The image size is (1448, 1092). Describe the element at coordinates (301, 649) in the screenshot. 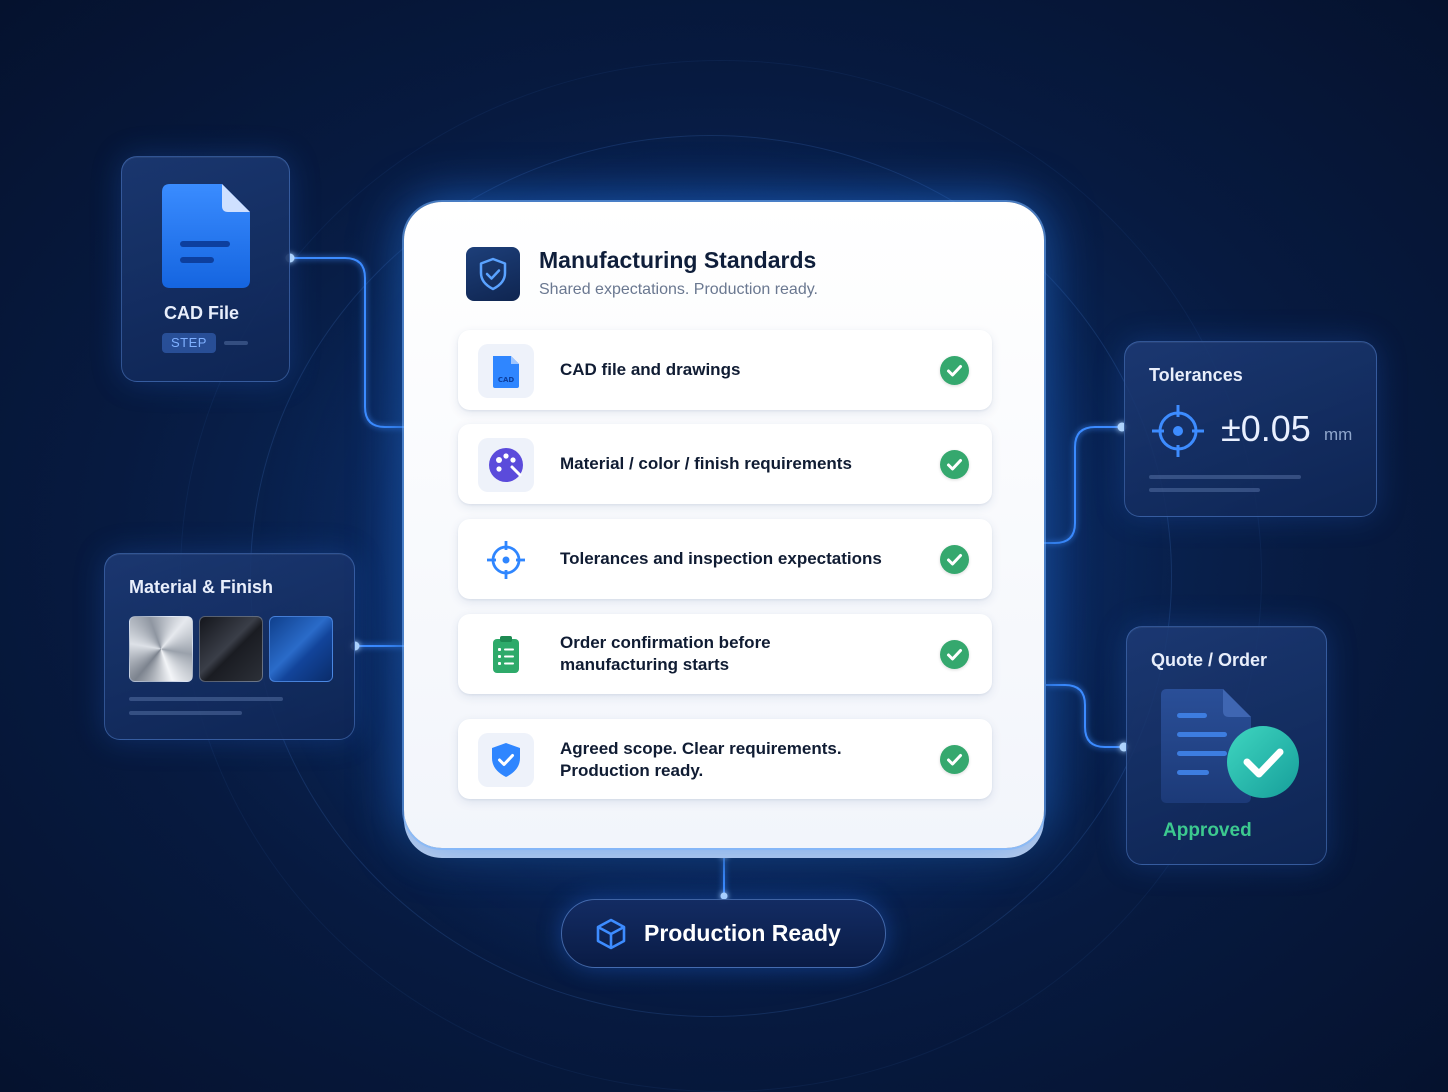

I see `swatch-blue-anodized` at that location.